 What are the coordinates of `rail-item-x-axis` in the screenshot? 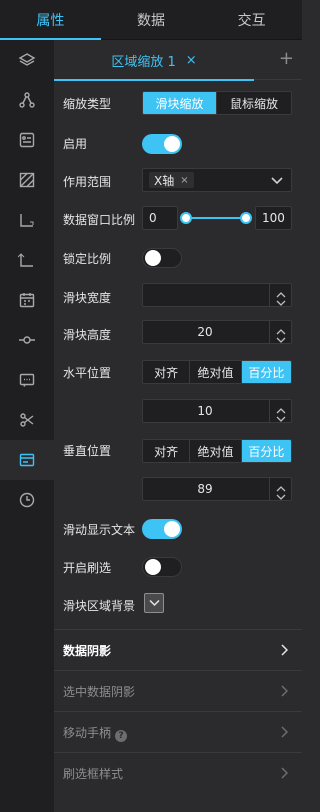 It's located at (27, 220).